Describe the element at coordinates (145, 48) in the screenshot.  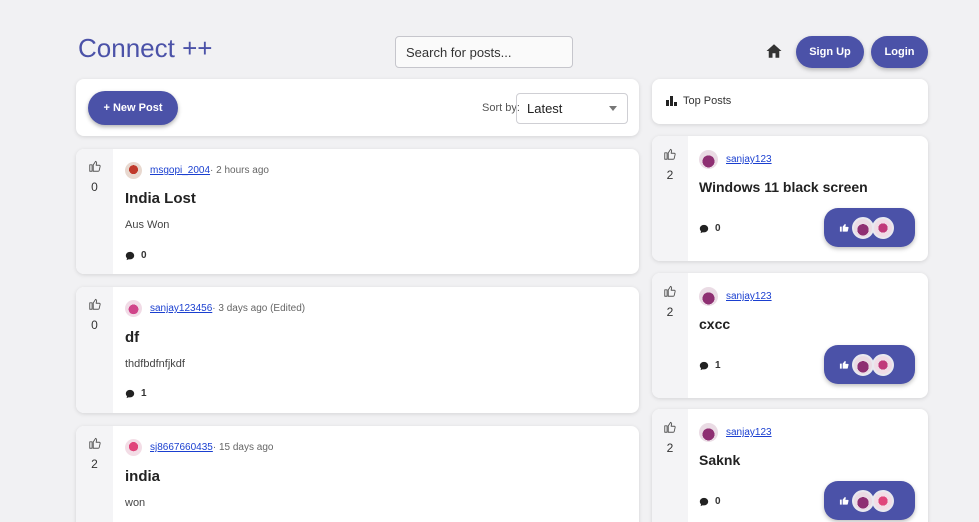
I see `app-title: Connect ++` at that location.